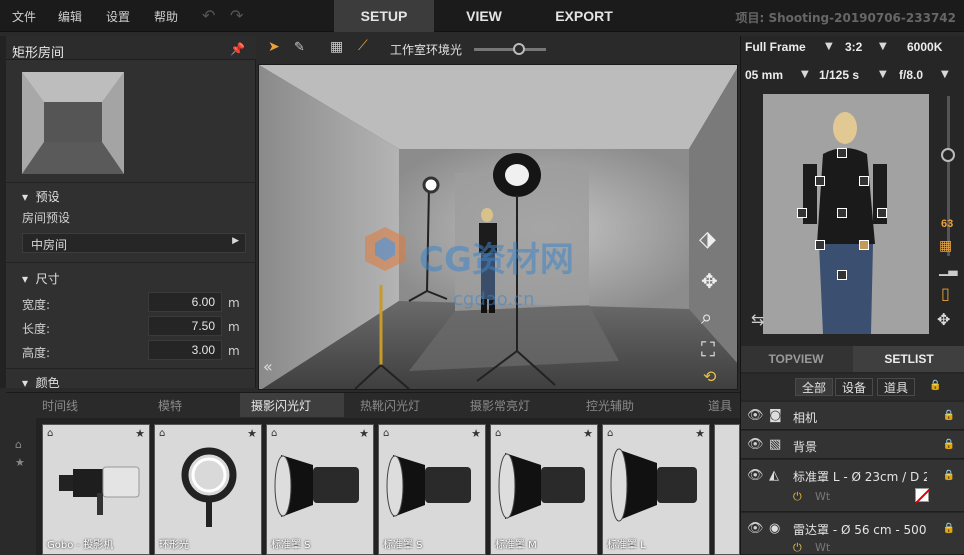  What do you see at coordinates (185, 350) in the screenshot?
I see `height-input: 3.00` at bounding box center [185, 350].